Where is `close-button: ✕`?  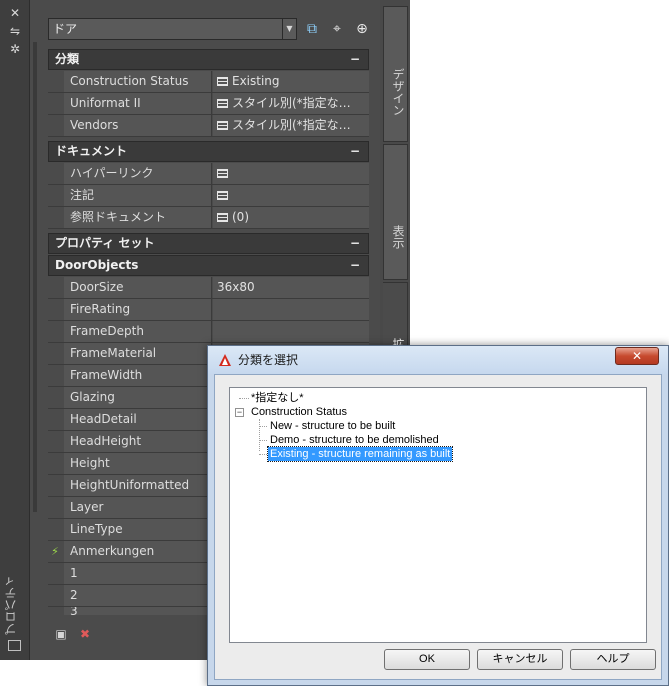
close-button: ✕ is located at coordinates (637, 356).